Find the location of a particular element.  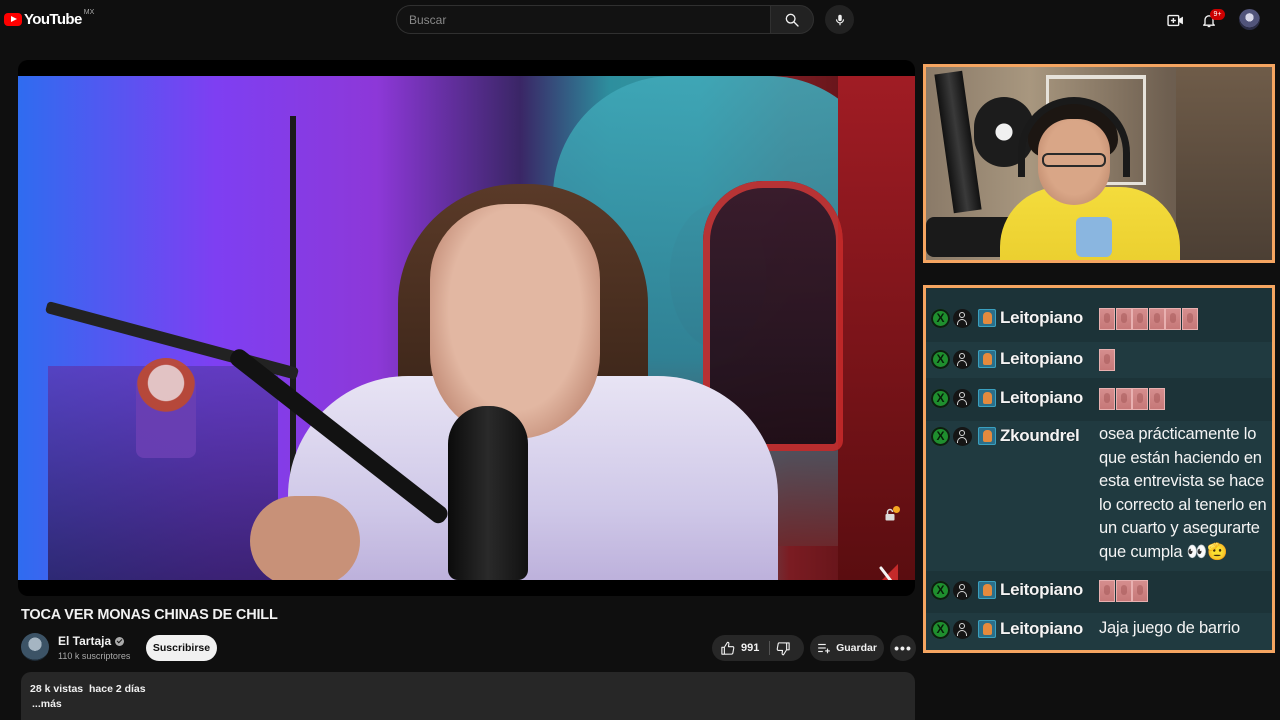

verified-icon is located at coordinates (120, 641).